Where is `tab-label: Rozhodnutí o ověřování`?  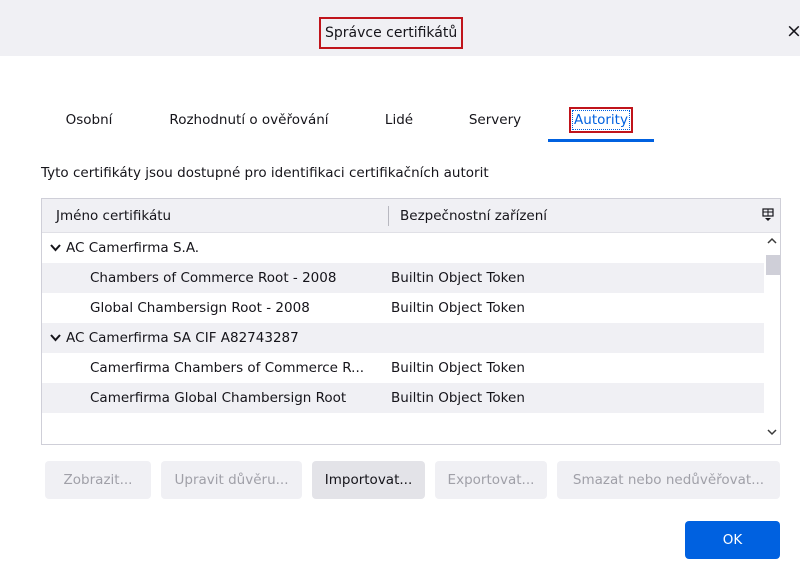 tab-label: Rozhodnutí o ověřování is located at coordinates (249, 120).